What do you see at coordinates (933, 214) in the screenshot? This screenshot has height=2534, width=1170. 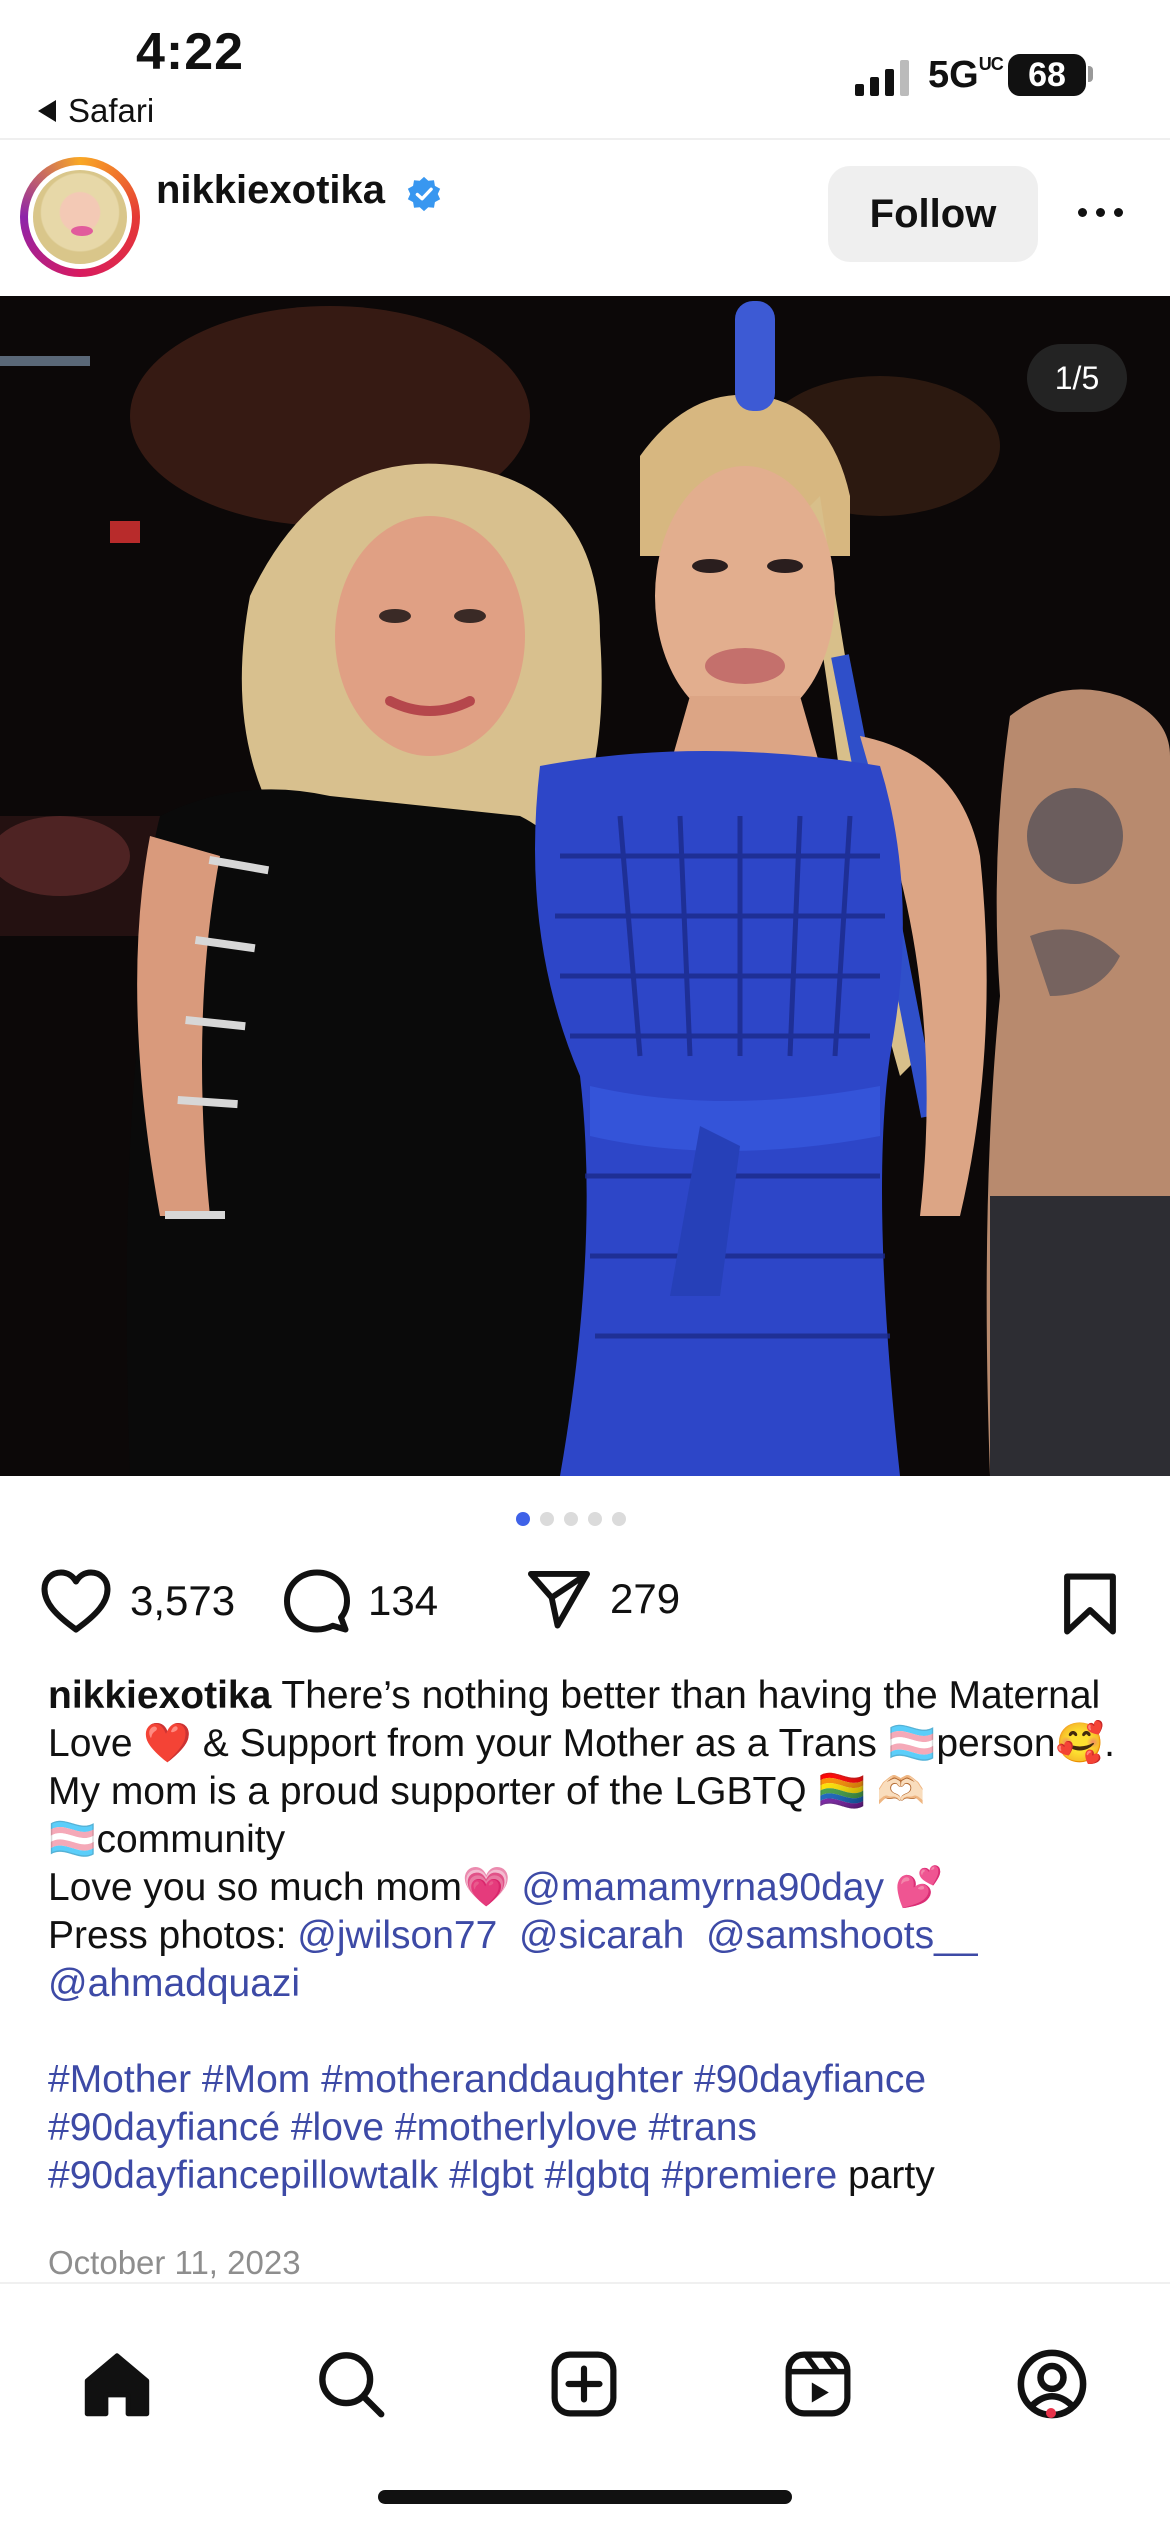 I see `follow-button: Follow` at bounding box center [933, 214].